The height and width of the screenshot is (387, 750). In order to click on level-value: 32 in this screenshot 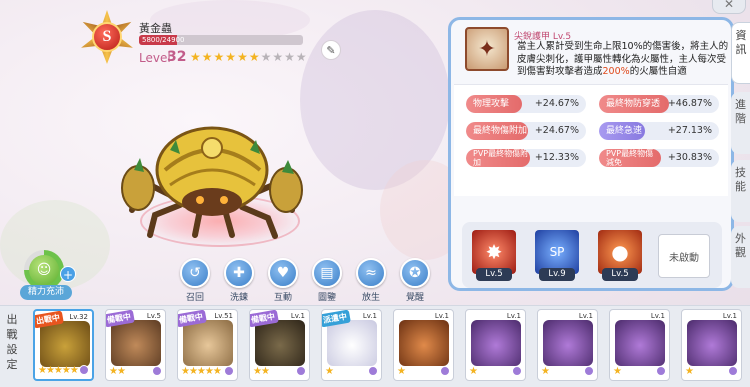, I will do `click(177, 57)`.